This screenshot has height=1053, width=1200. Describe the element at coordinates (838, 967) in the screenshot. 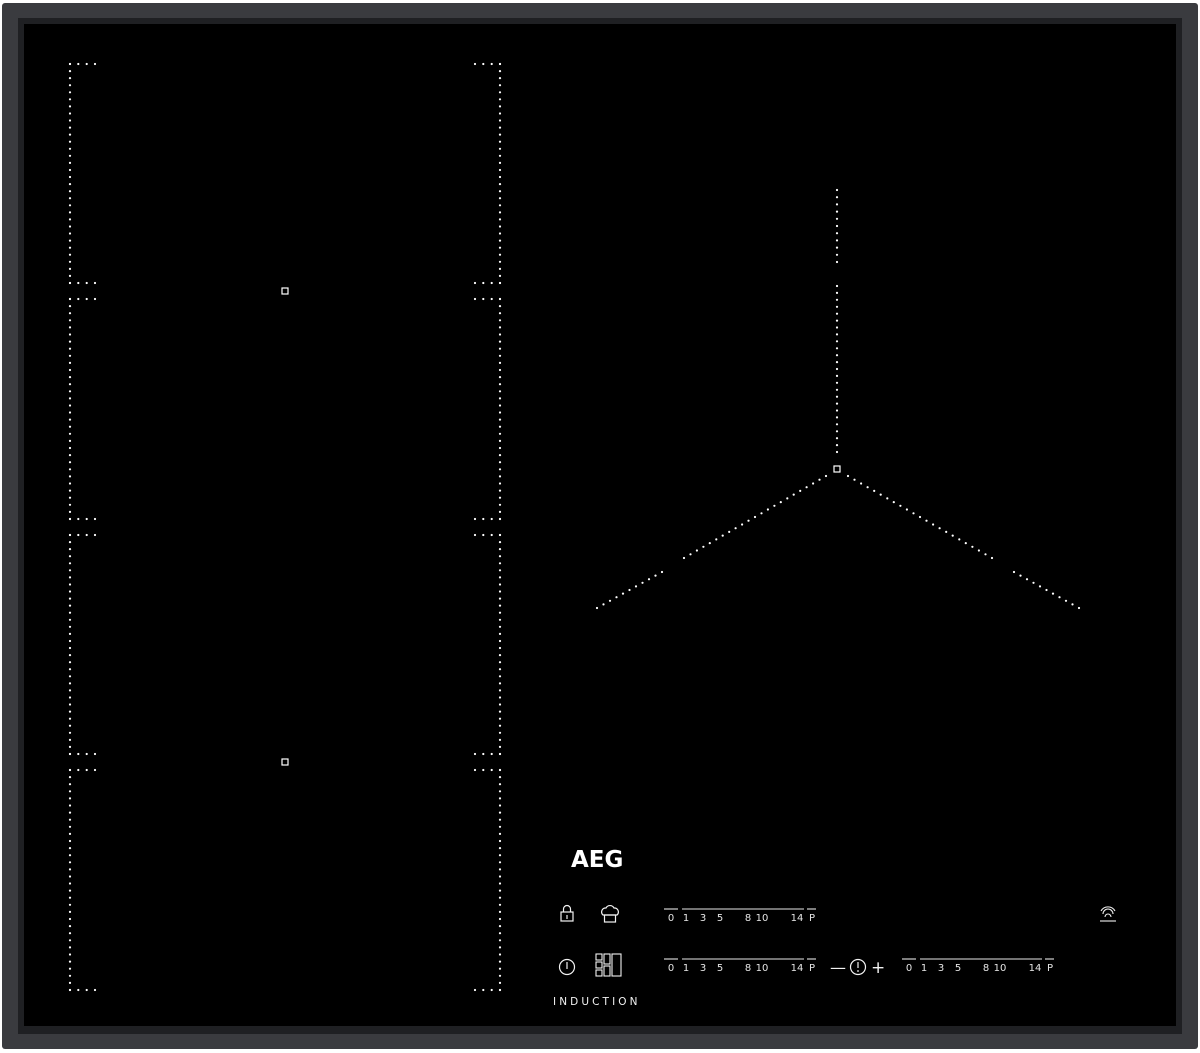

I see `timer-minus-button: —` at that location.